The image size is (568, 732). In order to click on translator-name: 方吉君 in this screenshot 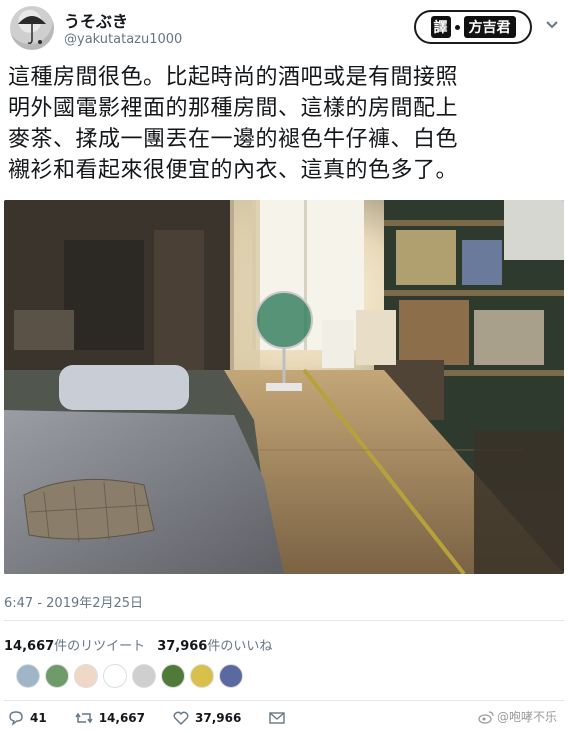, I will do `click(489, 27)`.